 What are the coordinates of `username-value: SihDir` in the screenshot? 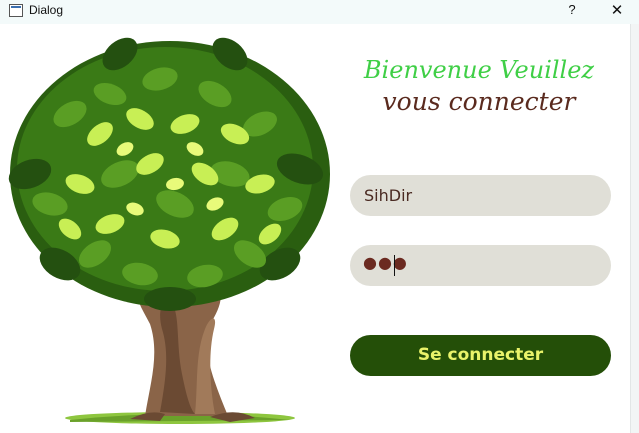 It's located at (388, 195).